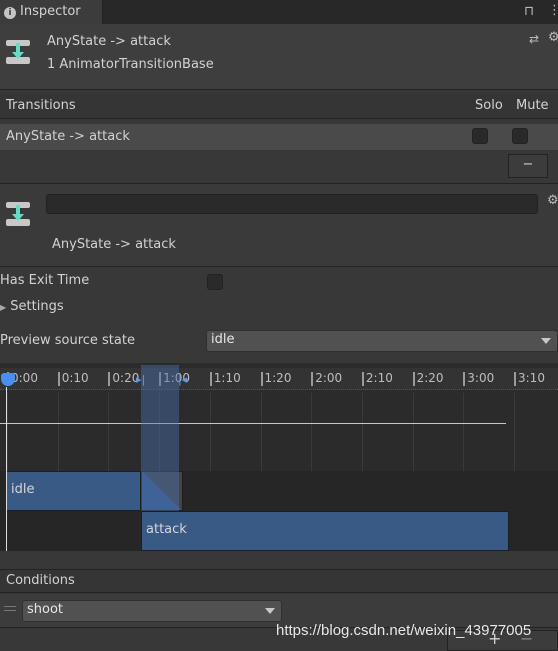 The width and height of the screenshot is (558, 651). What do you see at coordinates (553, 10) in the screenshot?
I see `more-menu-icon: ⋮` at bounding box center [553, 10].